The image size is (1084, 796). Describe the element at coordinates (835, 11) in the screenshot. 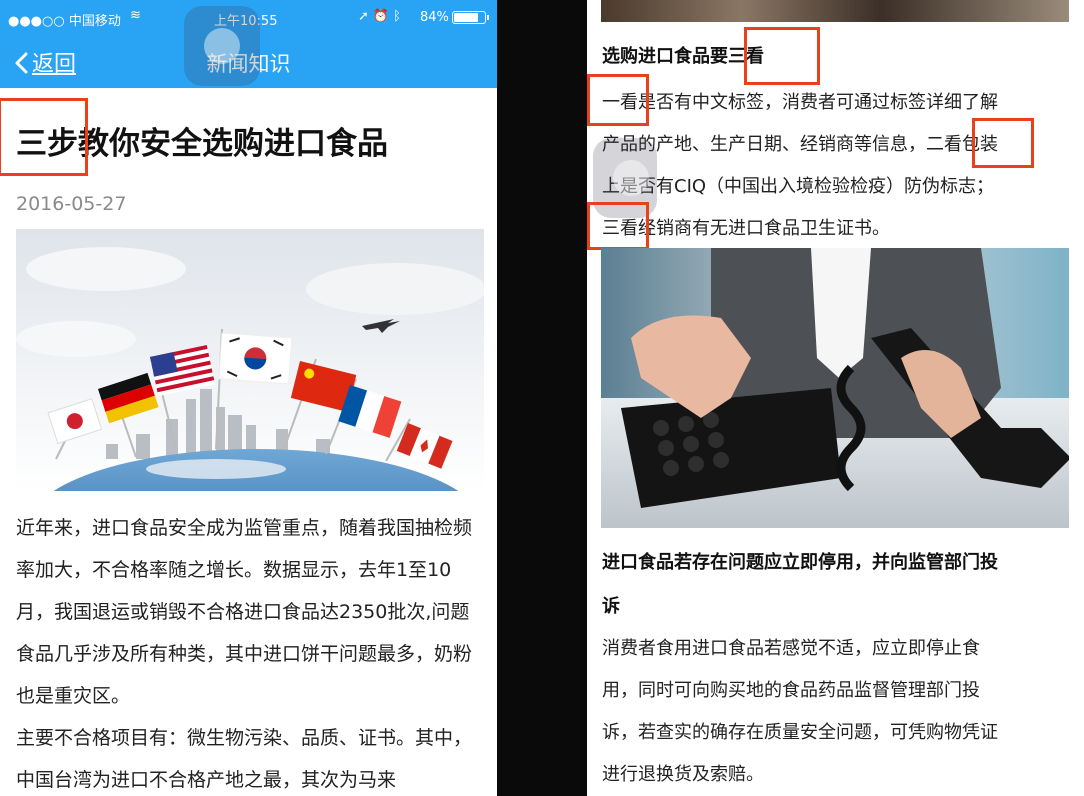

I see `top-image-strip` at that location.